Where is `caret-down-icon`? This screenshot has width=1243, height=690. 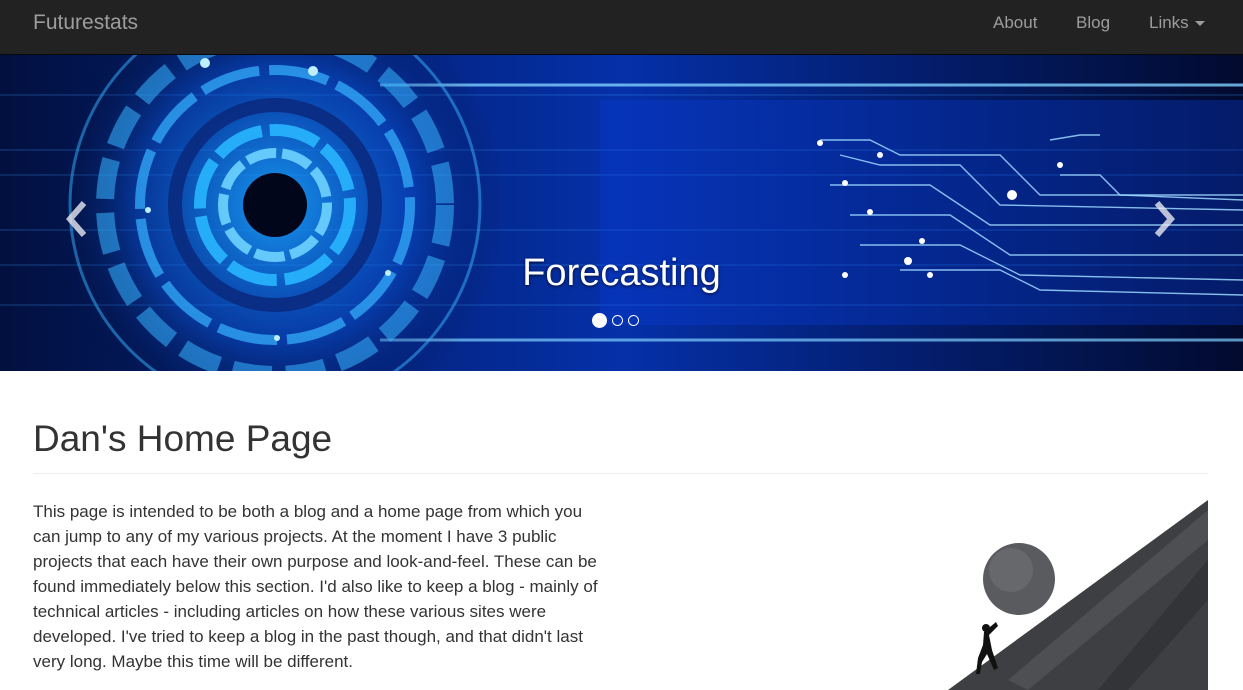
caret-down-icon is located at coordinates (1199, 24).